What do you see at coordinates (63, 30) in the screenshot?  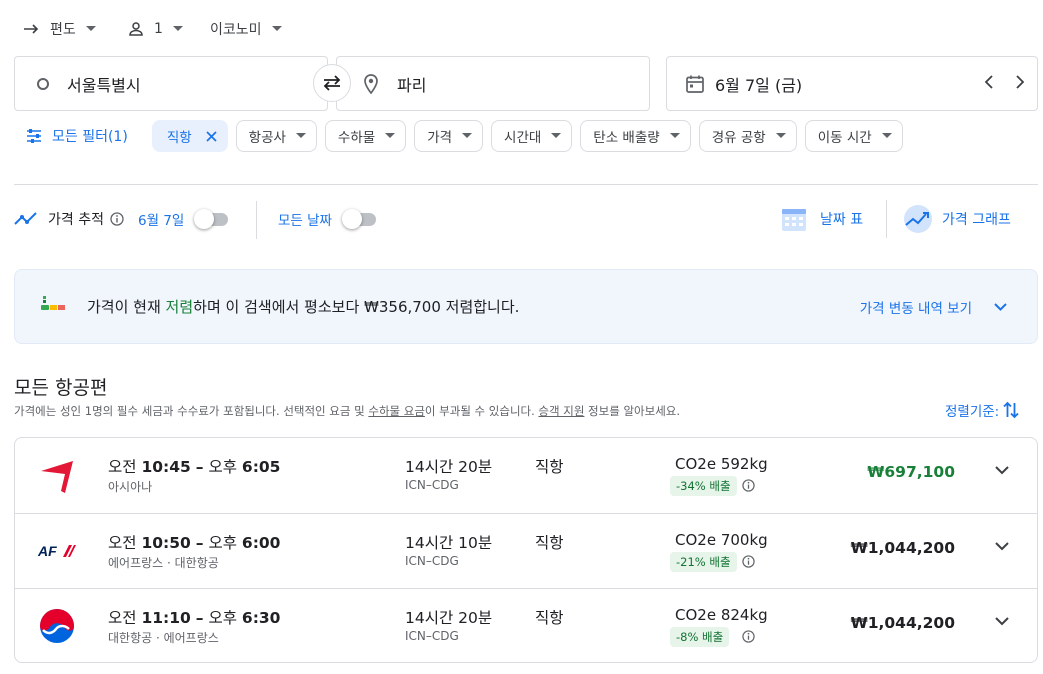 I see `trip-type-label: 편도` at bounding box center [63, 30].